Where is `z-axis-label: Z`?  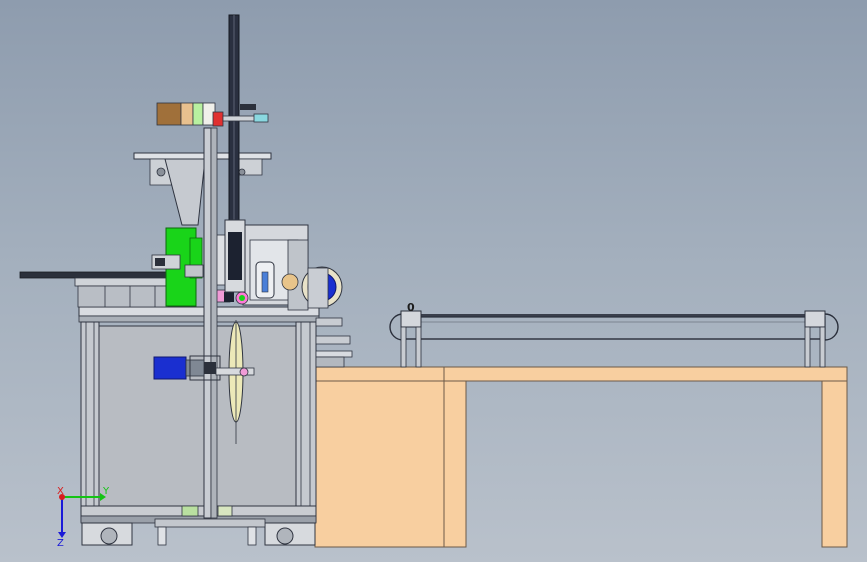
z-axis-label: Z is located at coordinates (60, 543).